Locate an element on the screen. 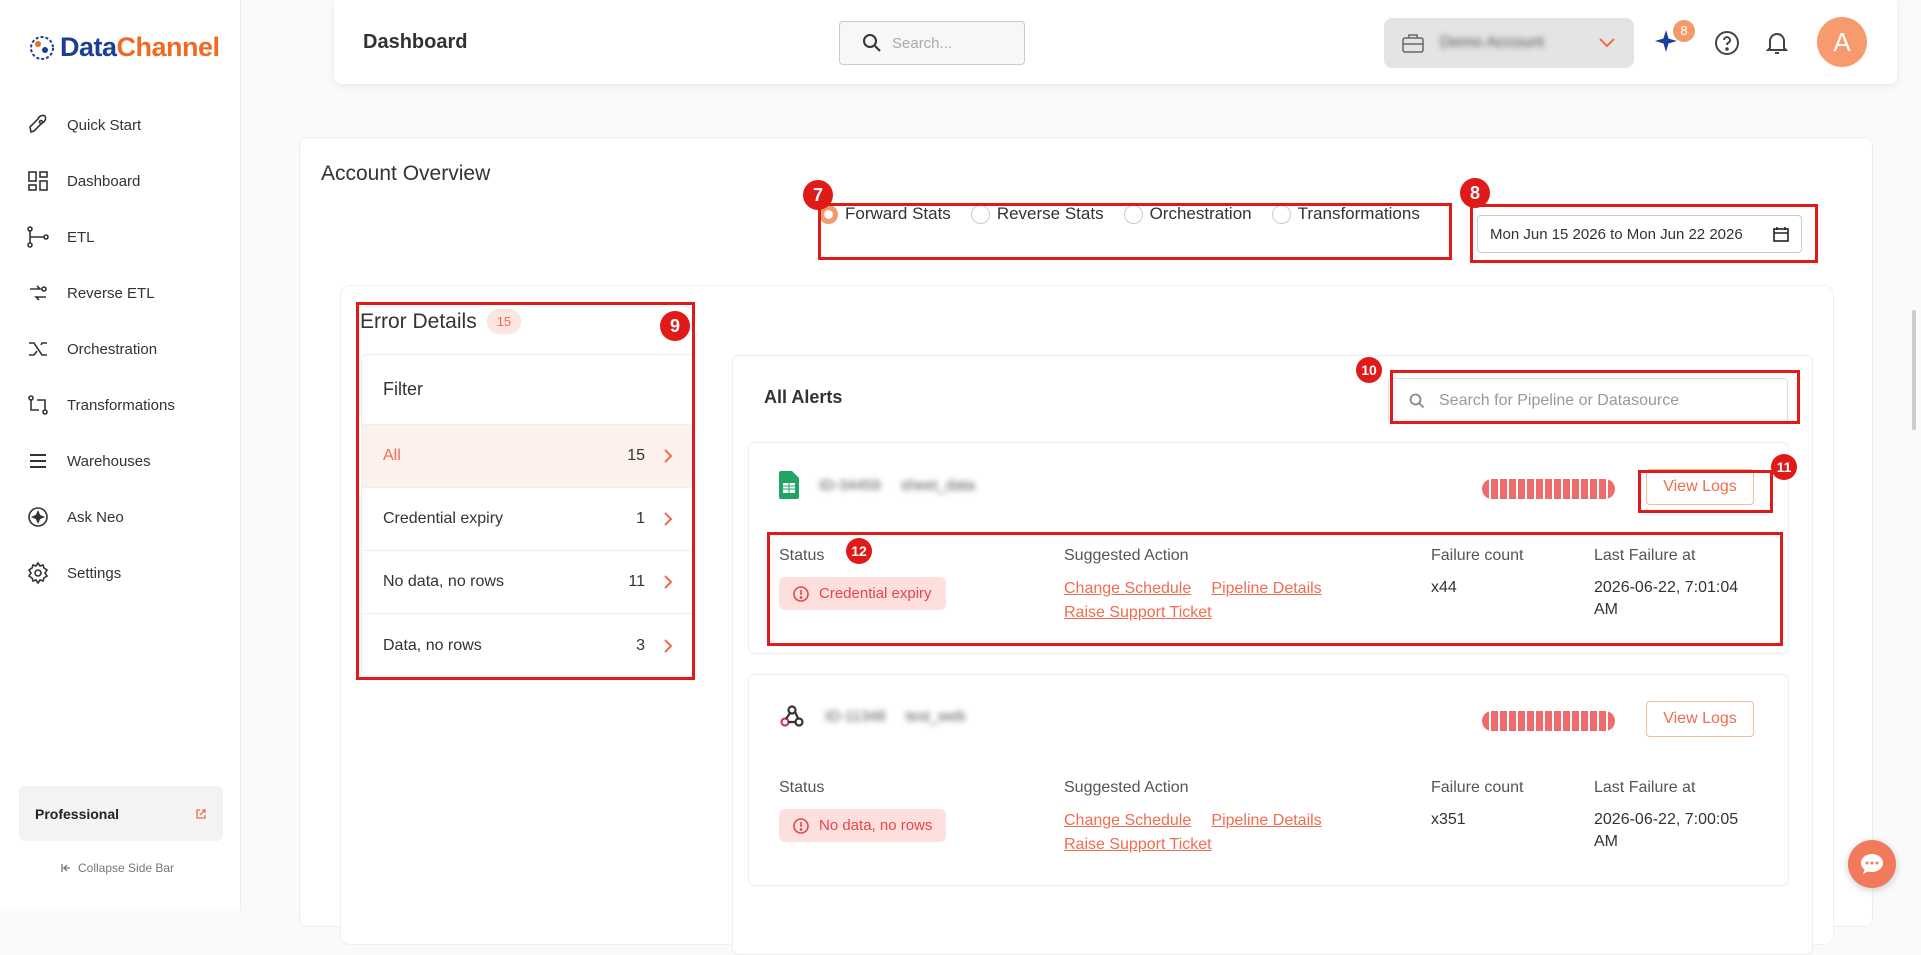 This screenshot has height=955, width=1921. sidebar-item-reverse-etl: Reverse ETL is located at coordinates (126, 293).